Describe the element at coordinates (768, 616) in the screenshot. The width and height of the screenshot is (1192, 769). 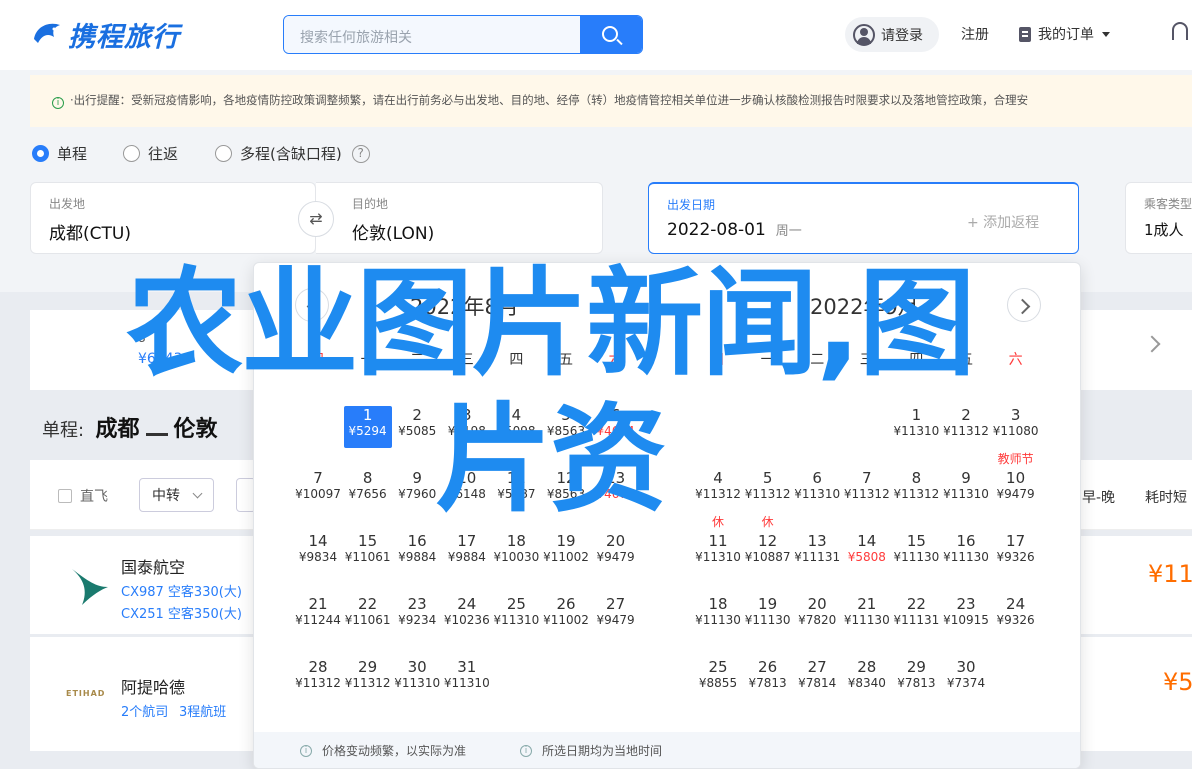
I see `calendar-day: 19 ¥11130` at that location.